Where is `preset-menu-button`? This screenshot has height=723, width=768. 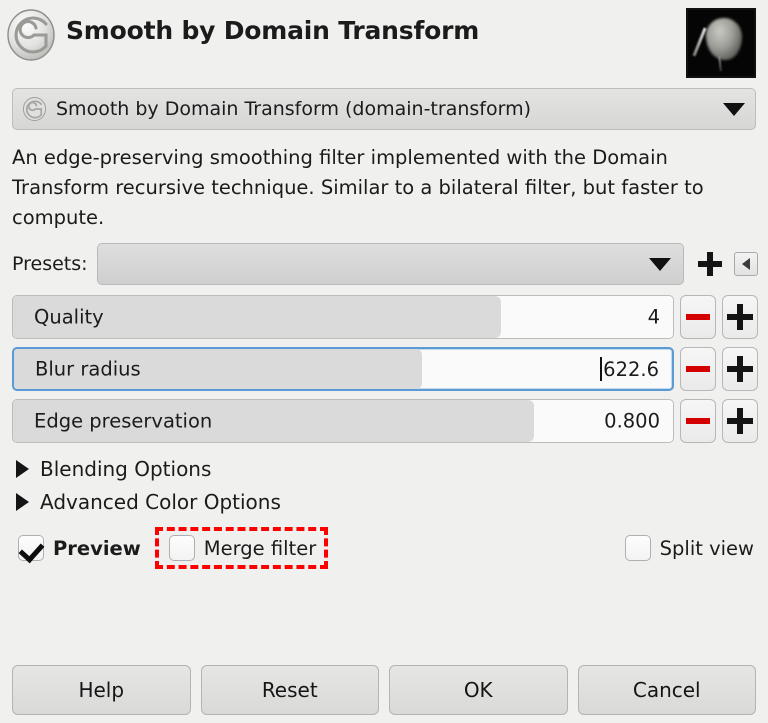
preset-menu-button is located at coordinates (746, 264).